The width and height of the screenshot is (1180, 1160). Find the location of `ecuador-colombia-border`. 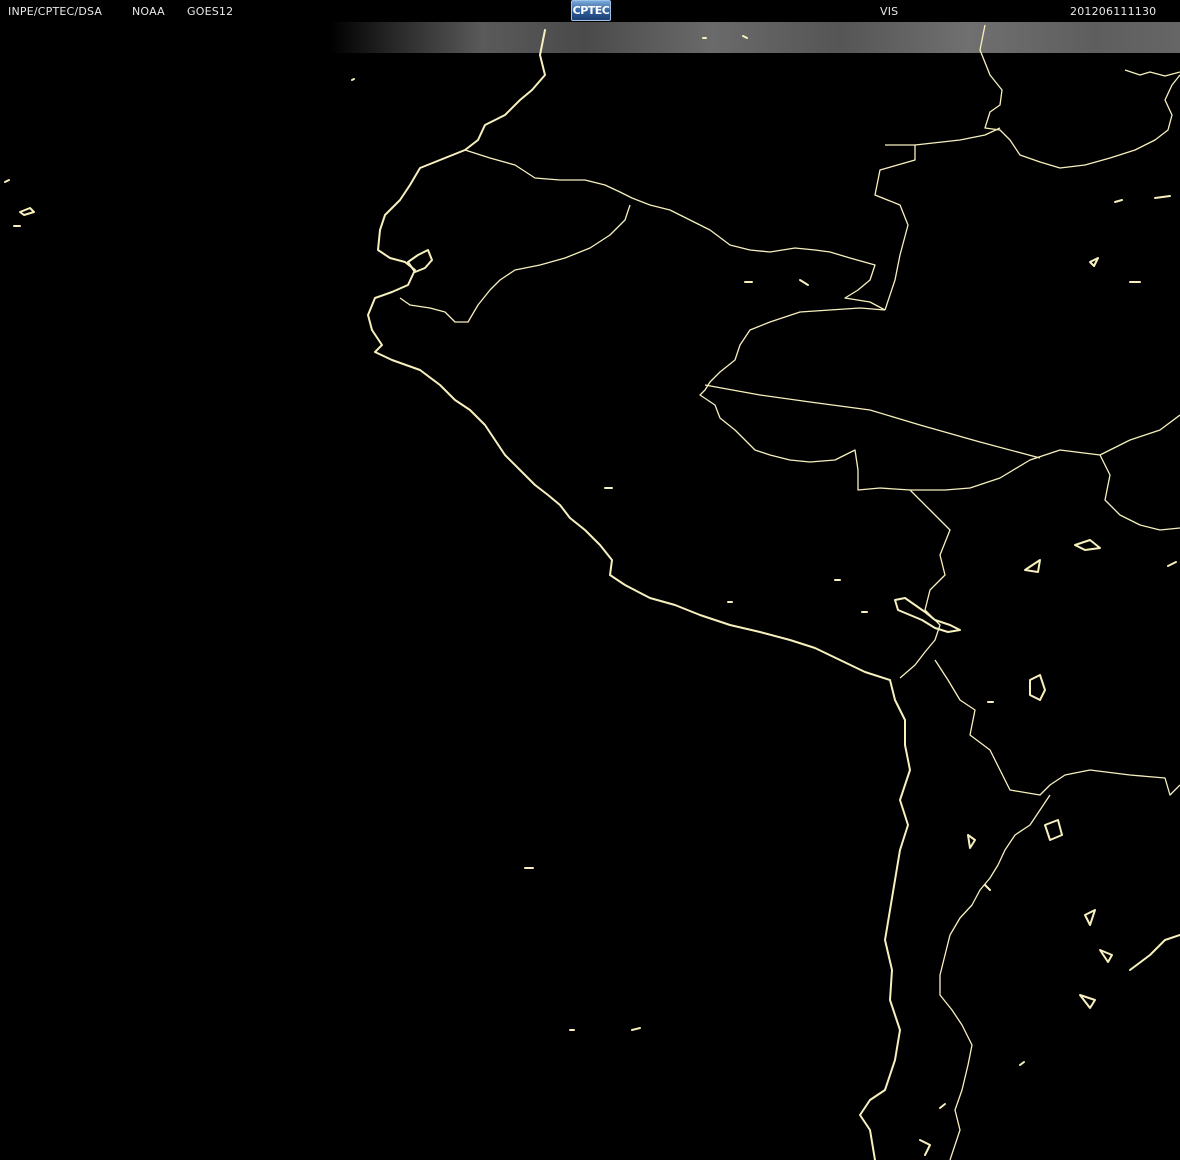

ecuador-colombia-border is located at coordinates (675, 230).